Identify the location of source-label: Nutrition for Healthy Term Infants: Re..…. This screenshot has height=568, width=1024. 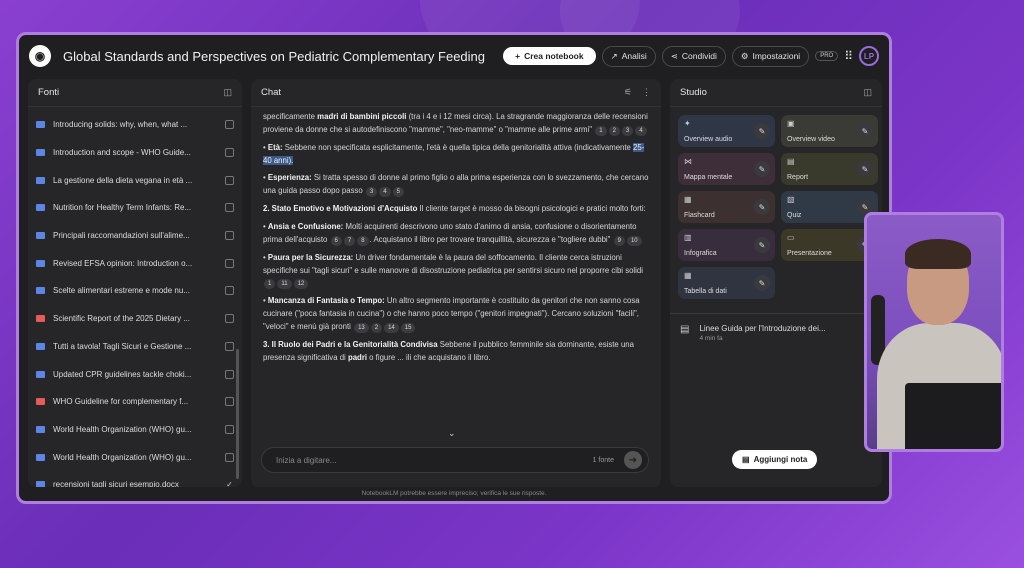
(122, 208).